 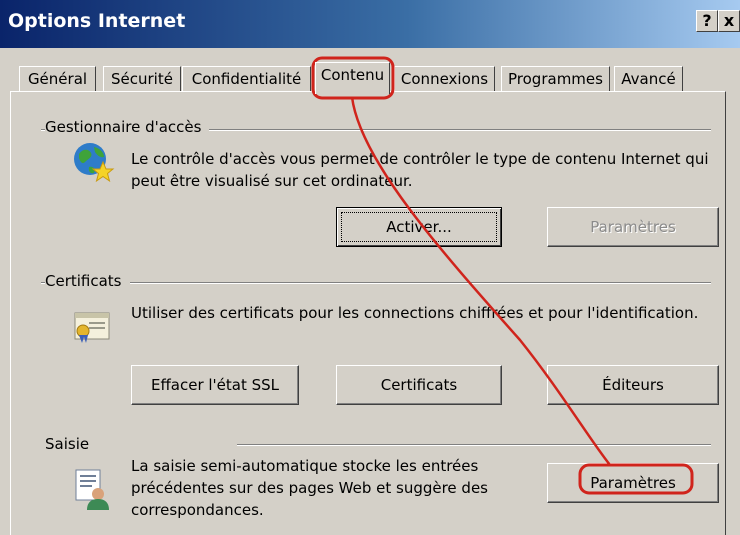 What do you see at coordinates (555, 79) in the screenshot?
I see `tab-programs: Programmes` at bounding box center [555, 79].